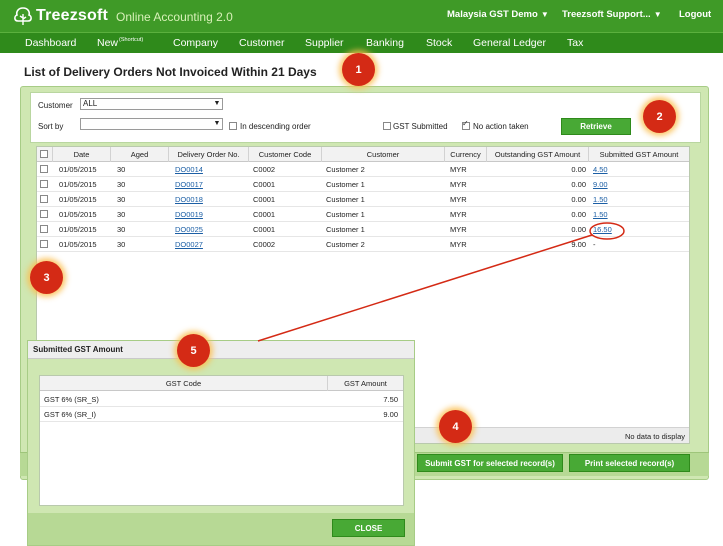  Describe the element at coordinates (466, 124) in the screenshot. I see `no-action-checkbox` at that location.